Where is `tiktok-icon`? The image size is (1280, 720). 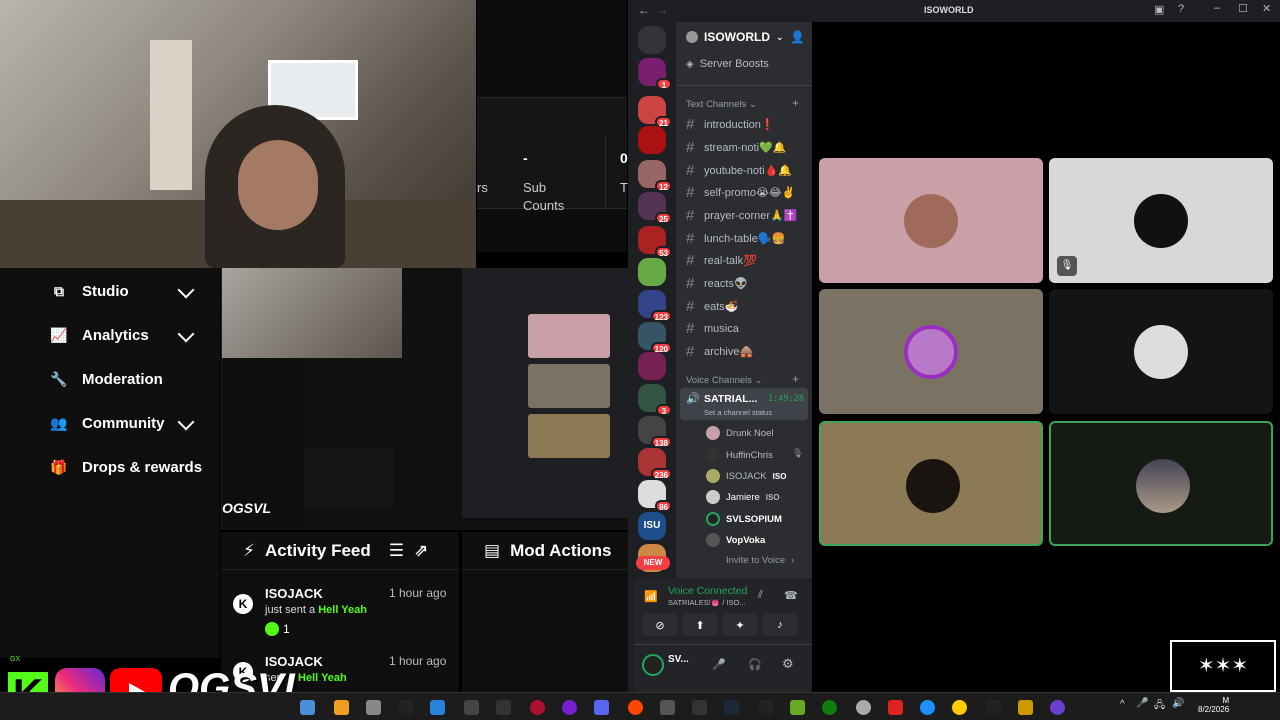
tiktok-icon is located at coordinates (405, 707).